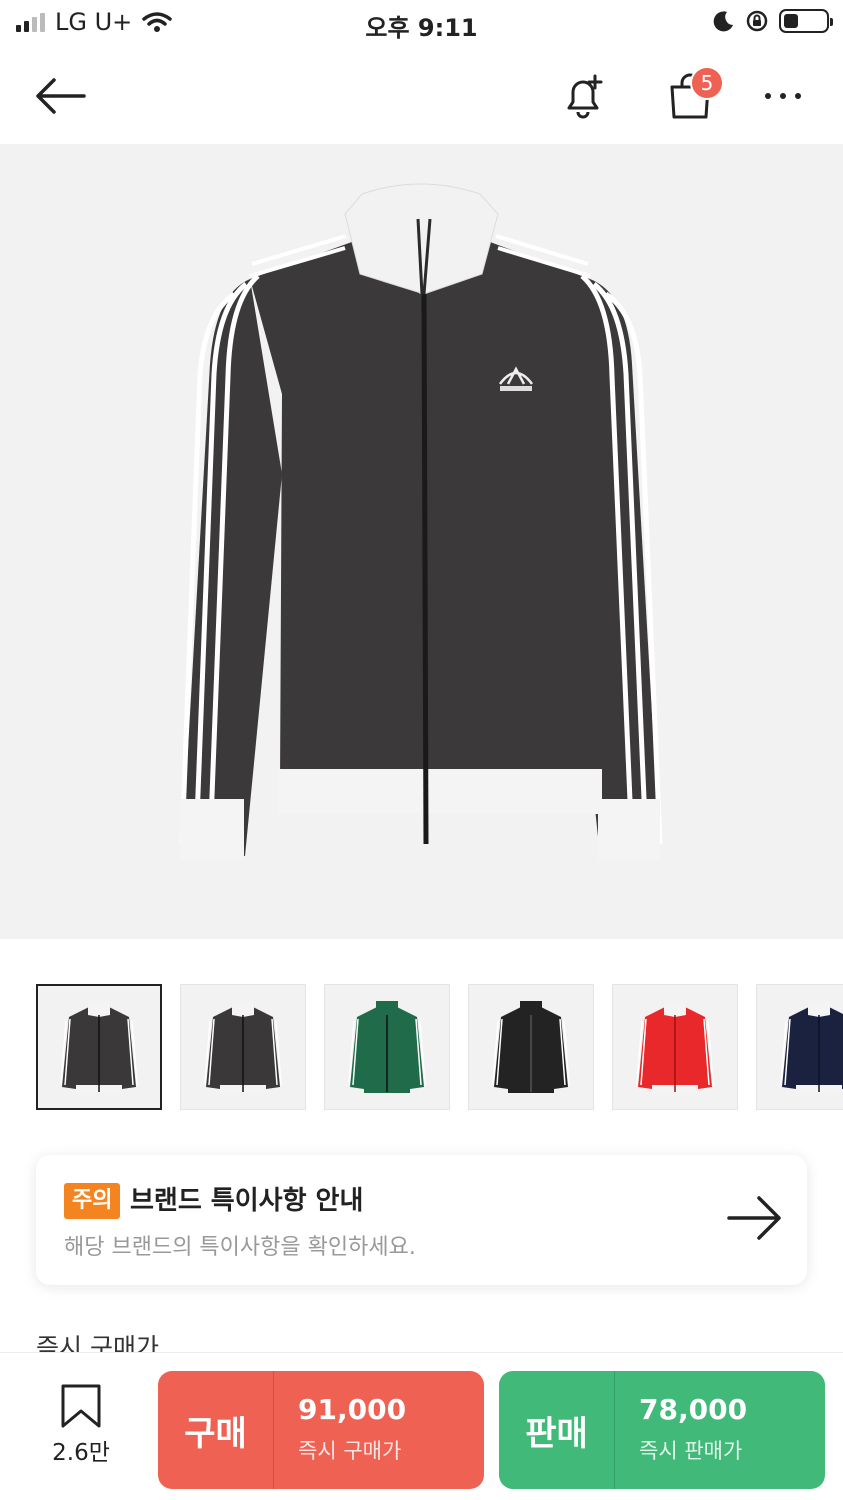 The image size is (843, 1500). I want to click on more-dots-icon, so click(783, 96).